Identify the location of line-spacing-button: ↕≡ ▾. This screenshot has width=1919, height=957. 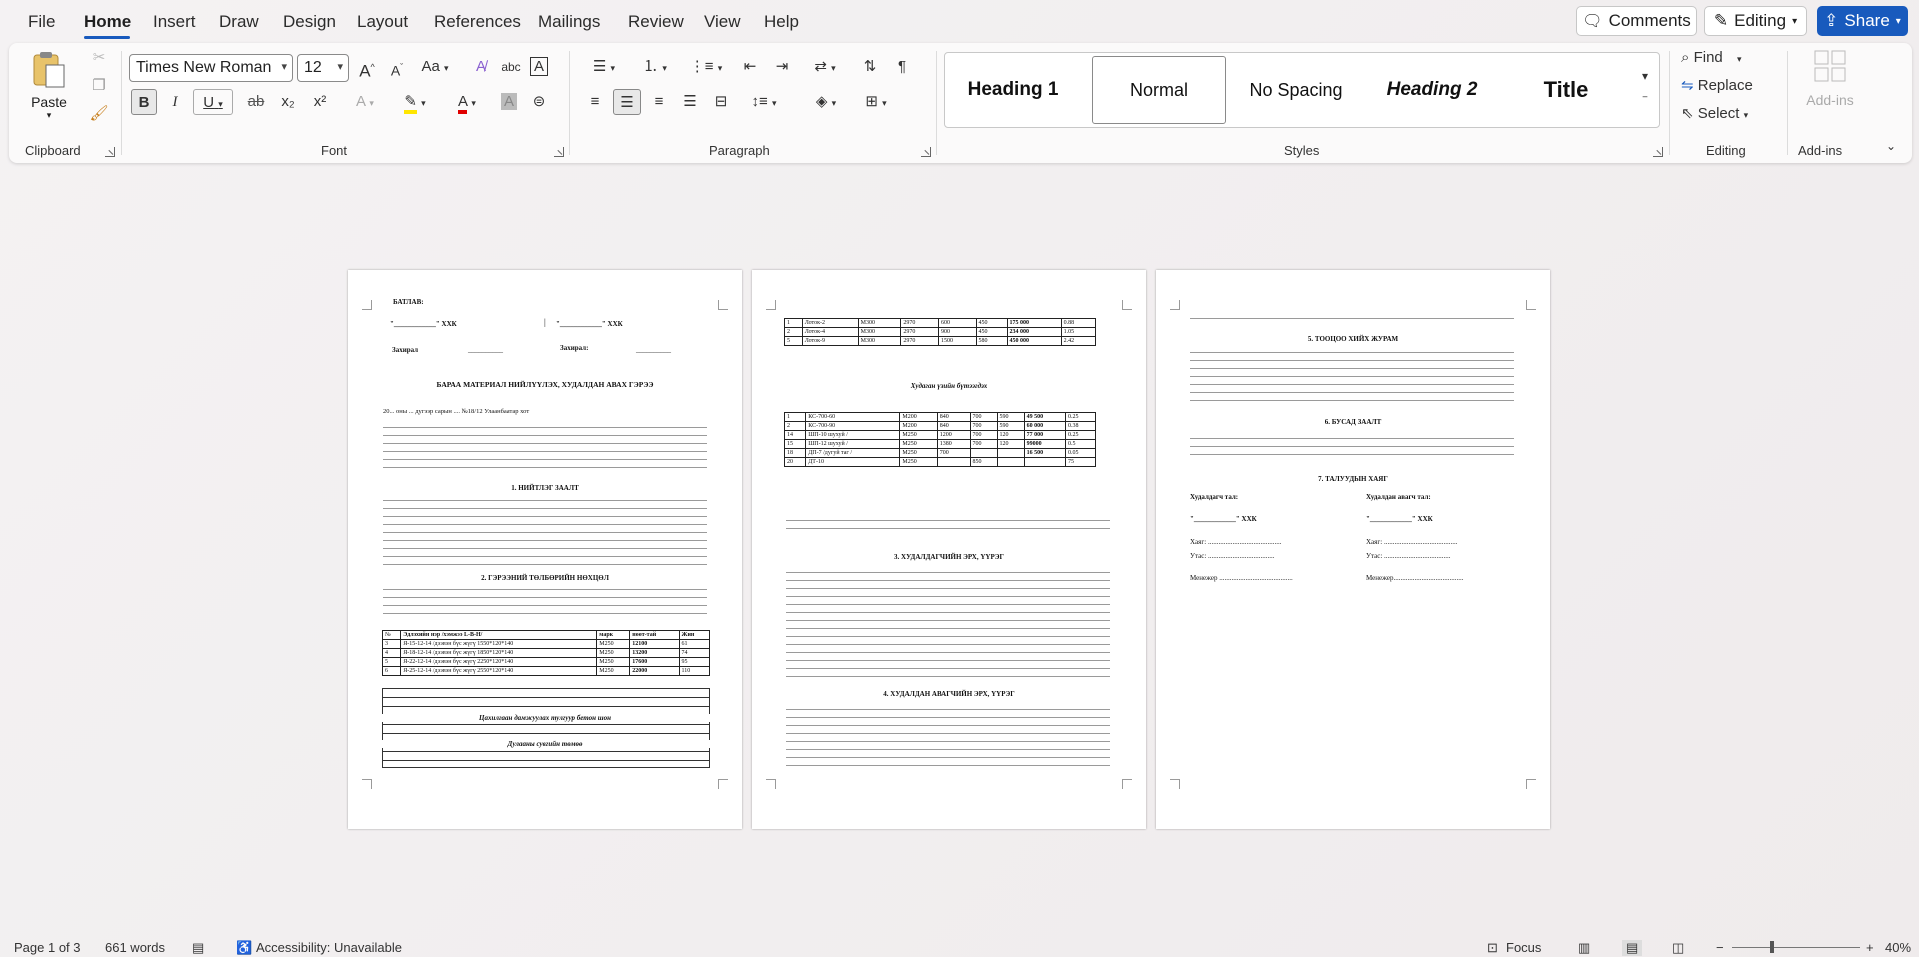
(764, 102).